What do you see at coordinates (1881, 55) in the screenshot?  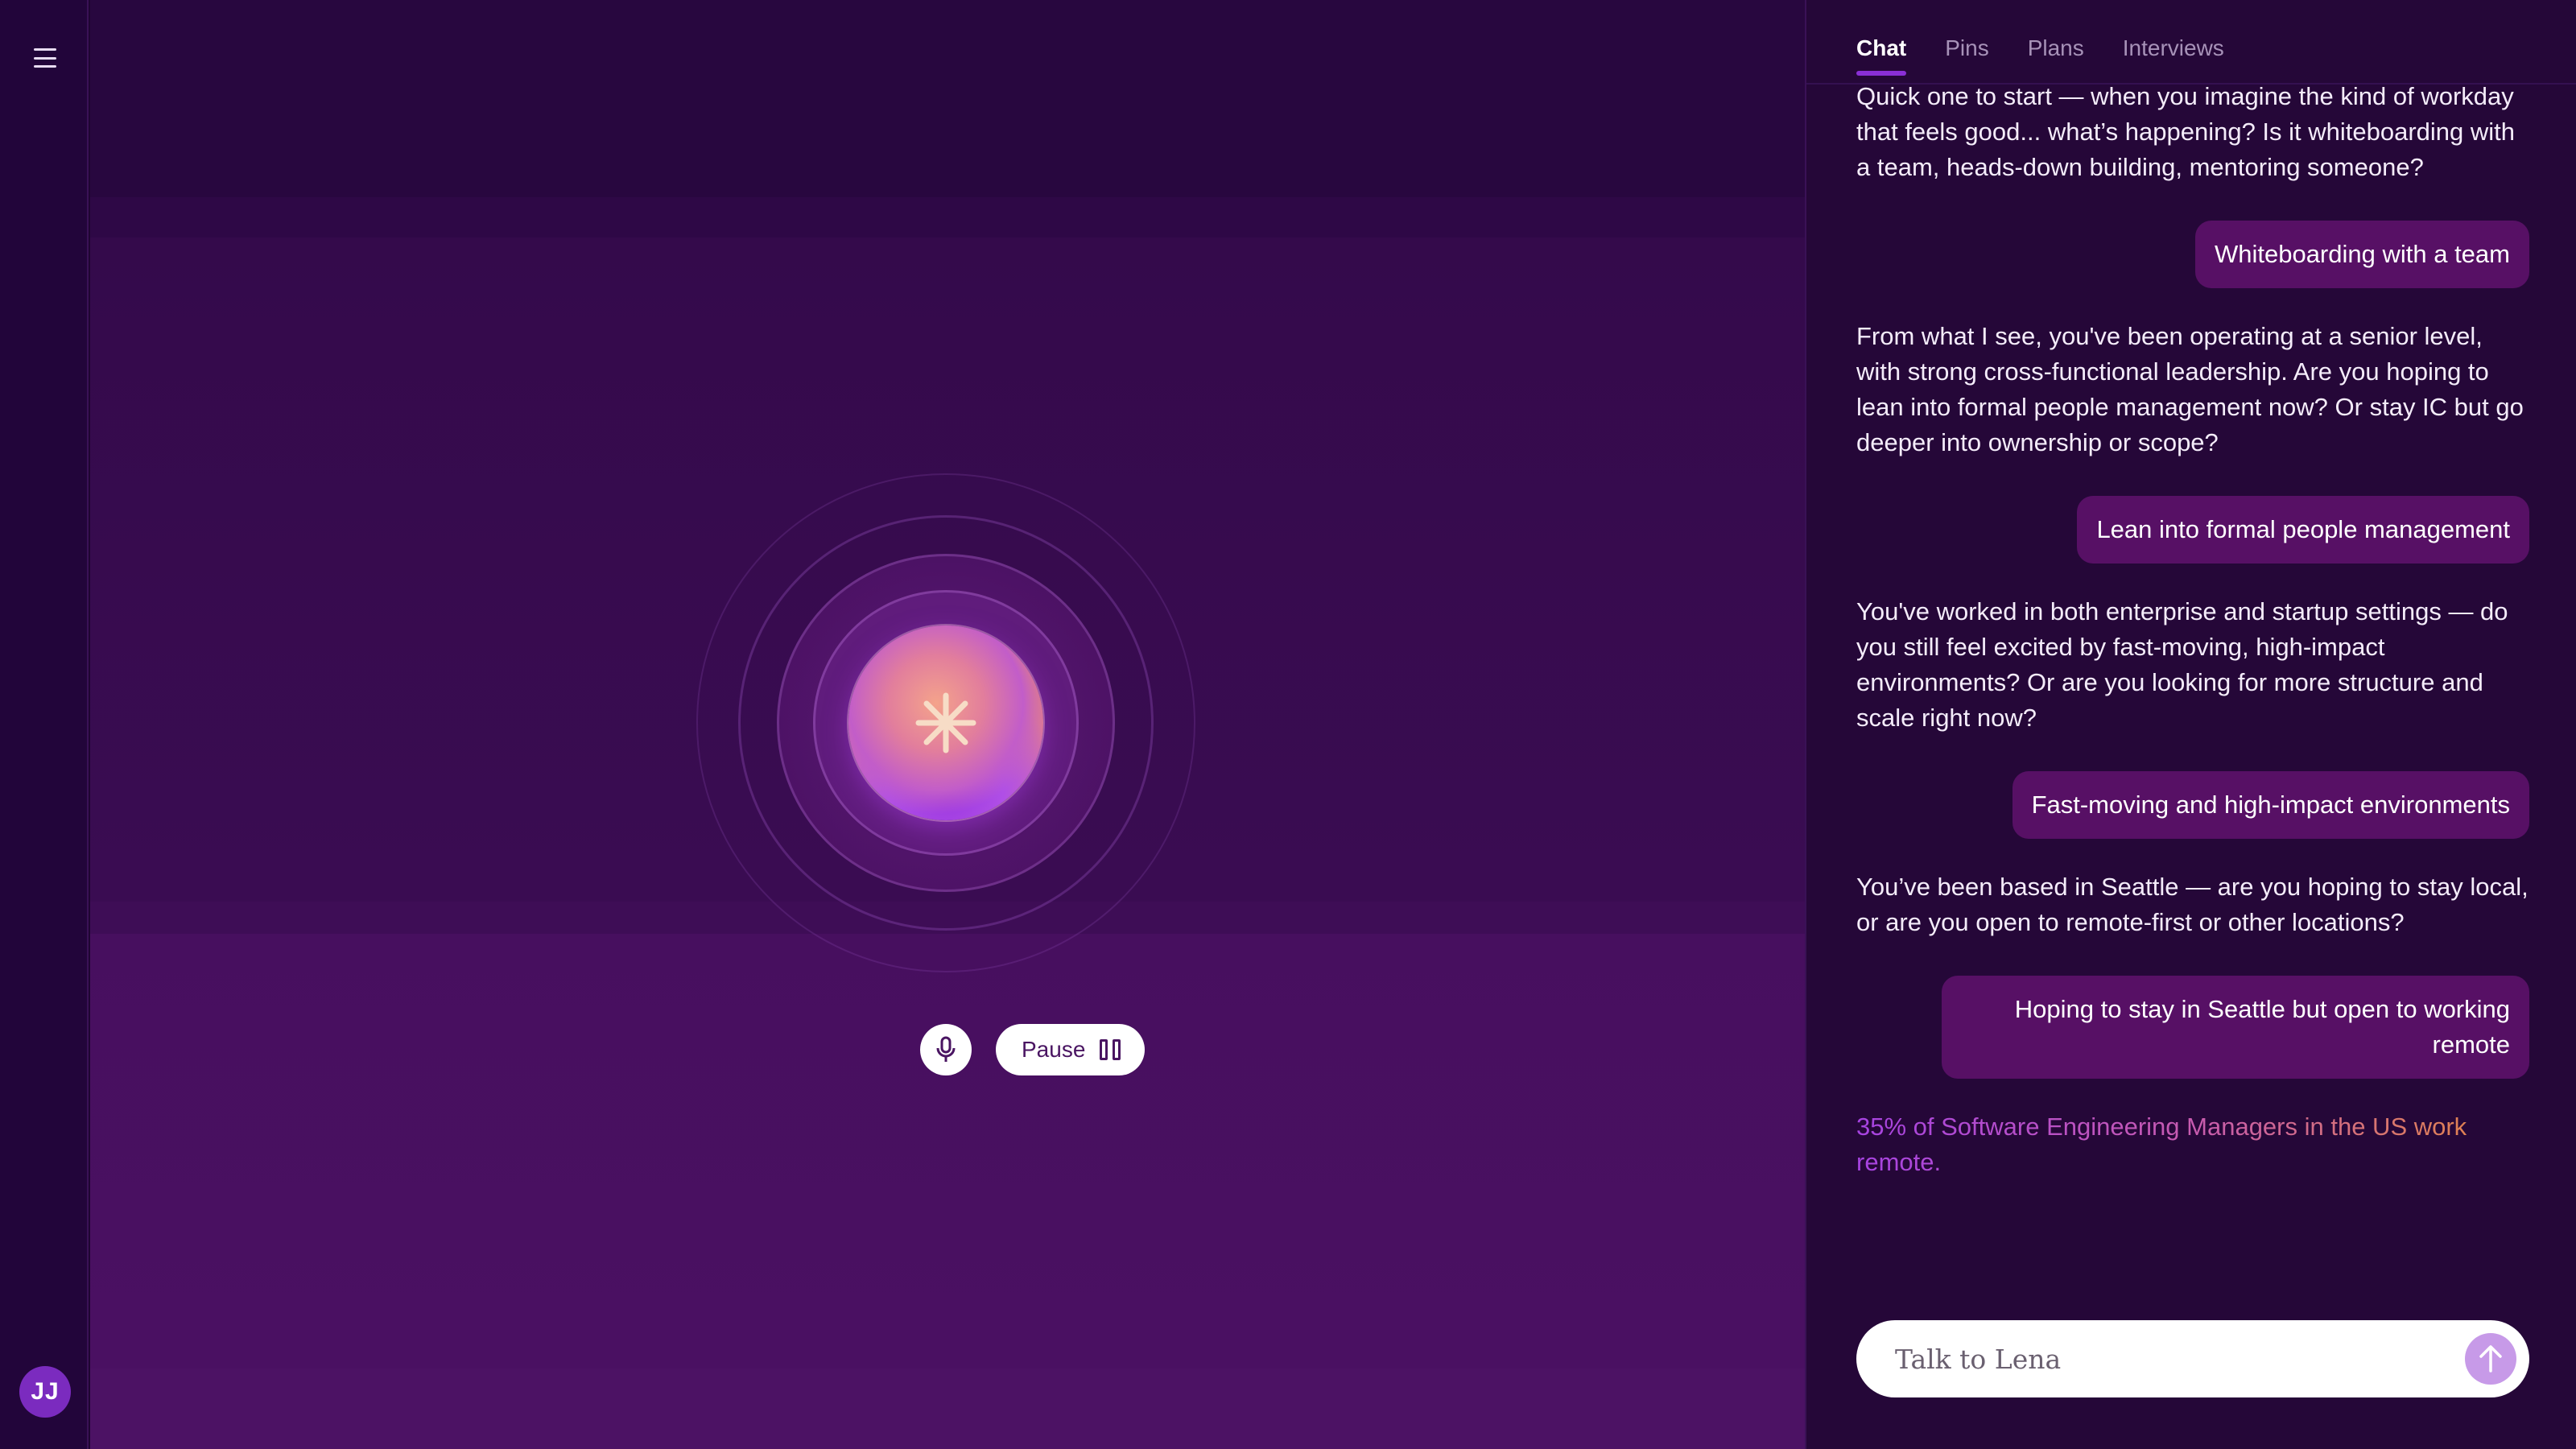 I see `tab-chat: Chat` at bounding box center [1881, 55].